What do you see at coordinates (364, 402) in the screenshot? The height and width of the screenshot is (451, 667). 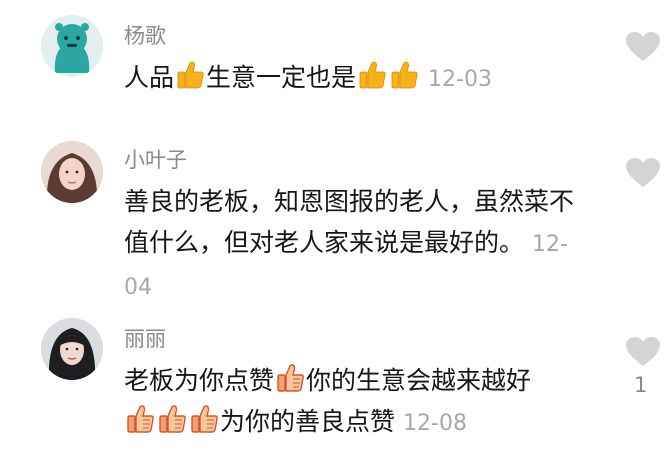 I see `comment-text: 老板为你点赞 你的生意会越来越好为你的善良点赞 12-08` at bounding box center [364, 402].